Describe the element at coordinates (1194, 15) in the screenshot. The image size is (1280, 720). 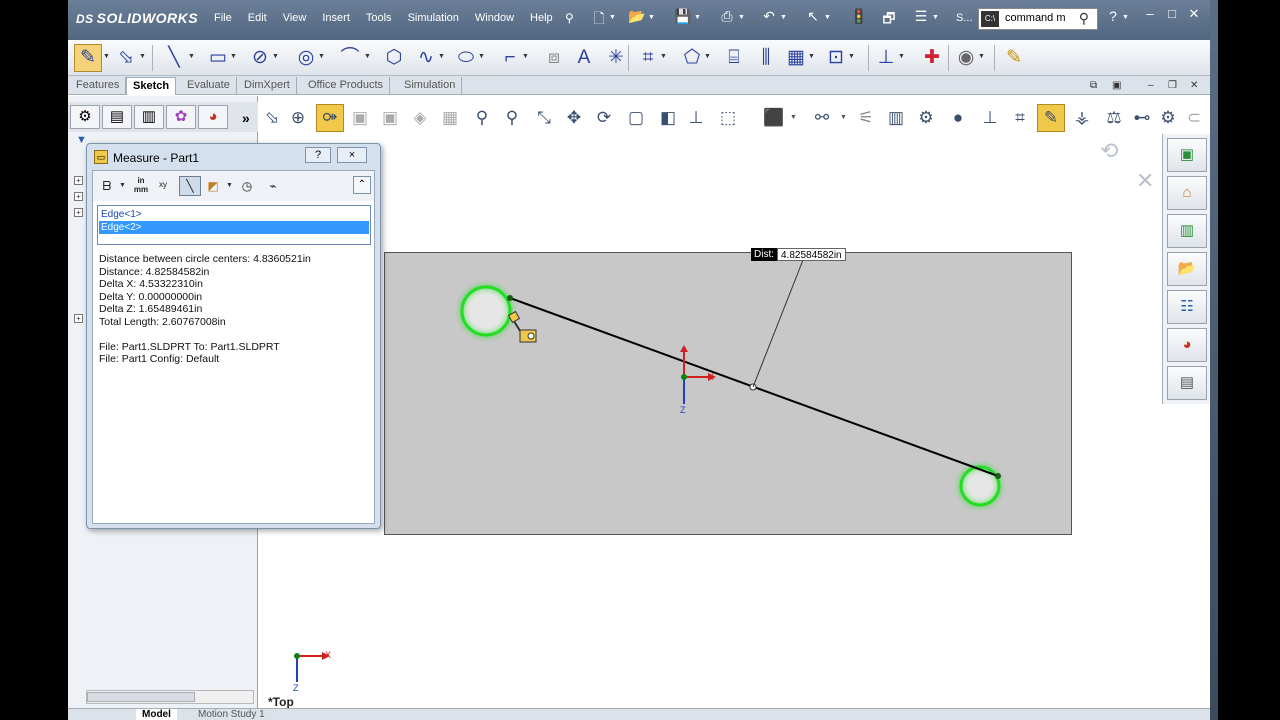
I see `close-window-button: ✕` at that location.